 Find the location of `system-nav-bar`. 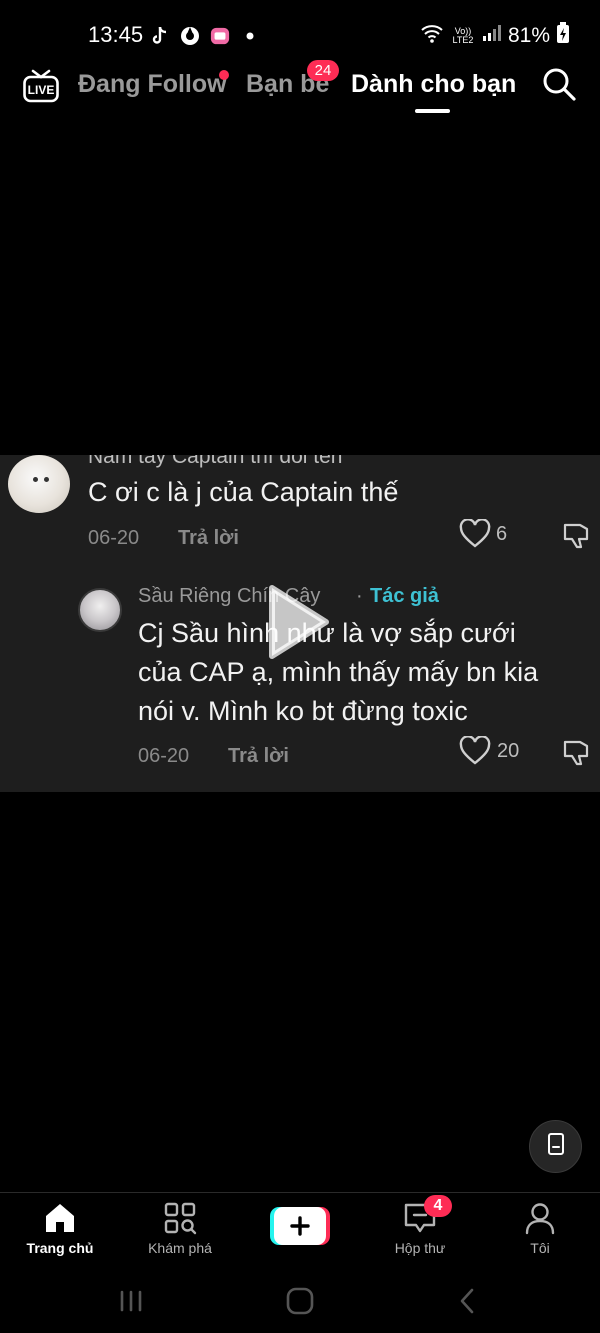

system-nav-bar is located at coordinates (300, 1302).